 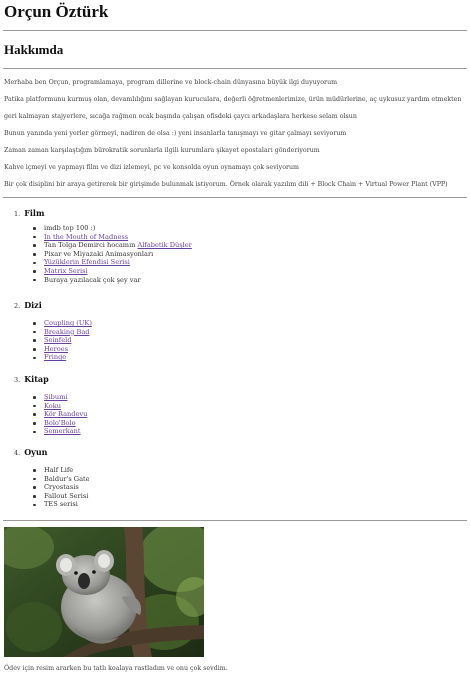 I want to click on list-item-text: Half Life, so click(x=59, y=470).